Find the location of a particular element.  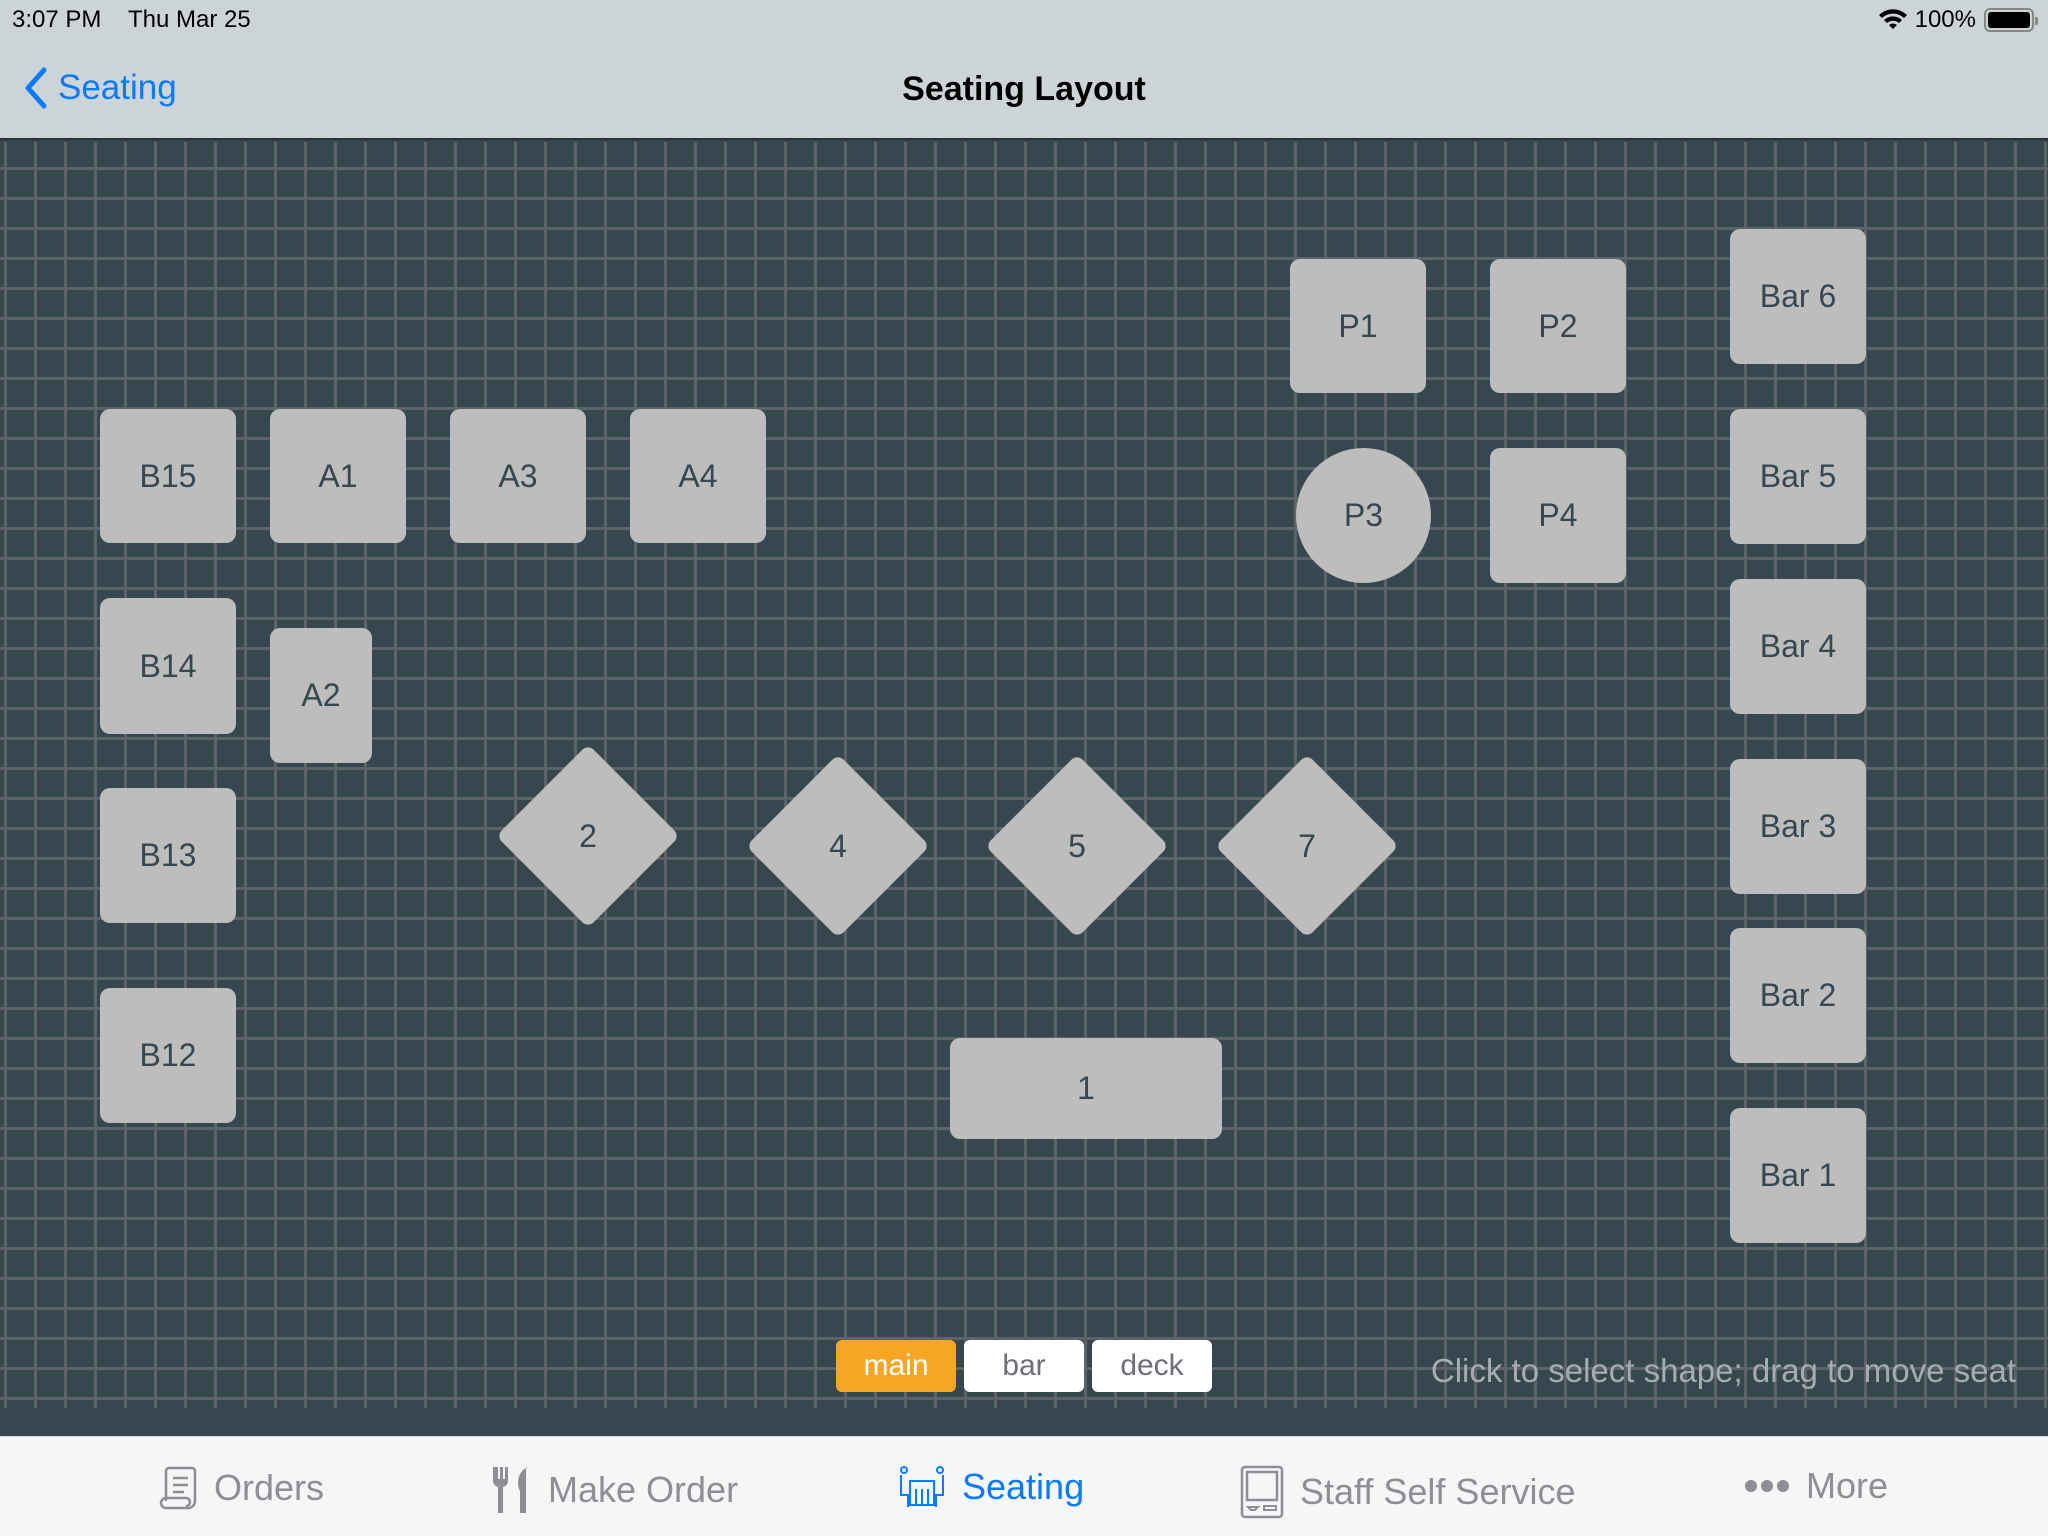

section-tab-bar: bar is located at coordinates (1024, 1366).